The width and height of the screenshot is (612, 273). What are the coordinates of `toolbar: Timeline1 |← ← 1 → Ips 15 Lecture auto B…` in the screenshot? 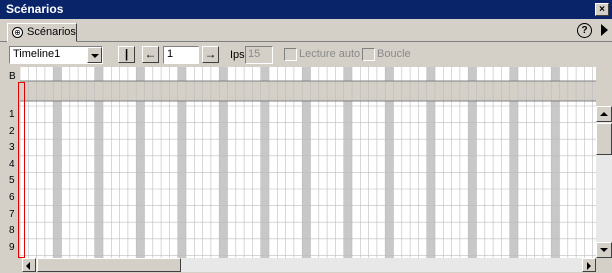 It's located at (306, 59).